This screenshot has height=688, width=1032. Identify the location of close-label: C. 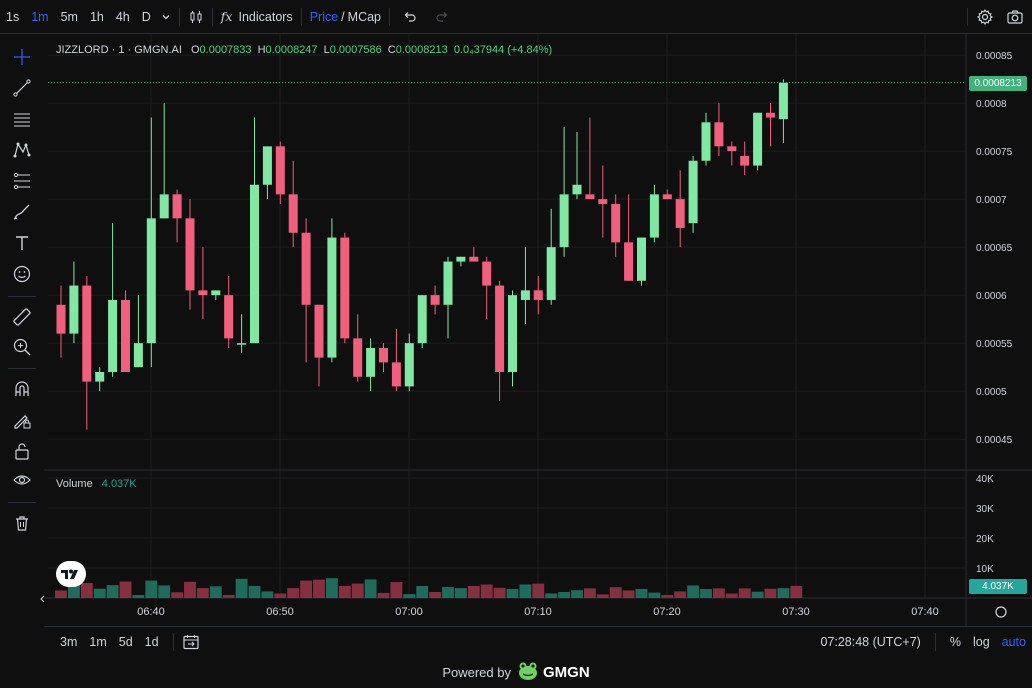
(391, 50).